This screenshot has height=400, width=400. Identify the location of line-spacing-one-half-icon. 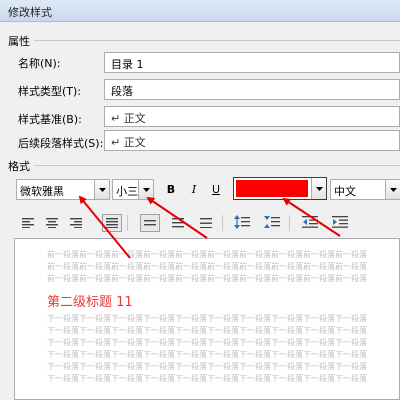
(178, 223).